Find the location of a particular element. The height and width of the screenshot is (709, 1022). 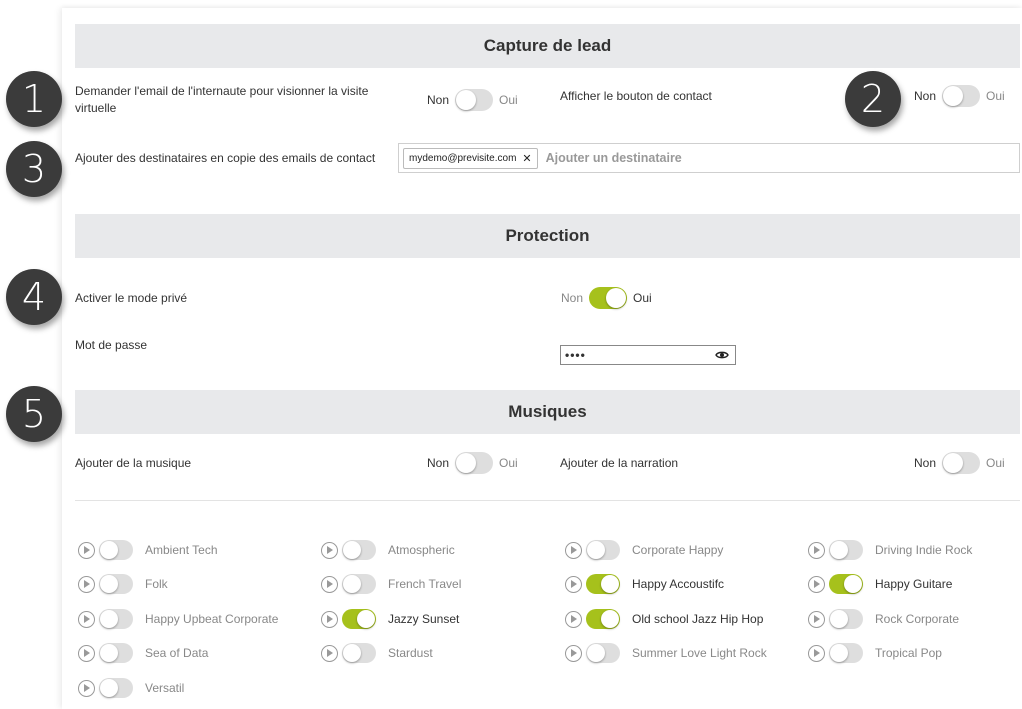

contact-button-label: Afficher le bouton de contact is located at coordinates (636, 96).